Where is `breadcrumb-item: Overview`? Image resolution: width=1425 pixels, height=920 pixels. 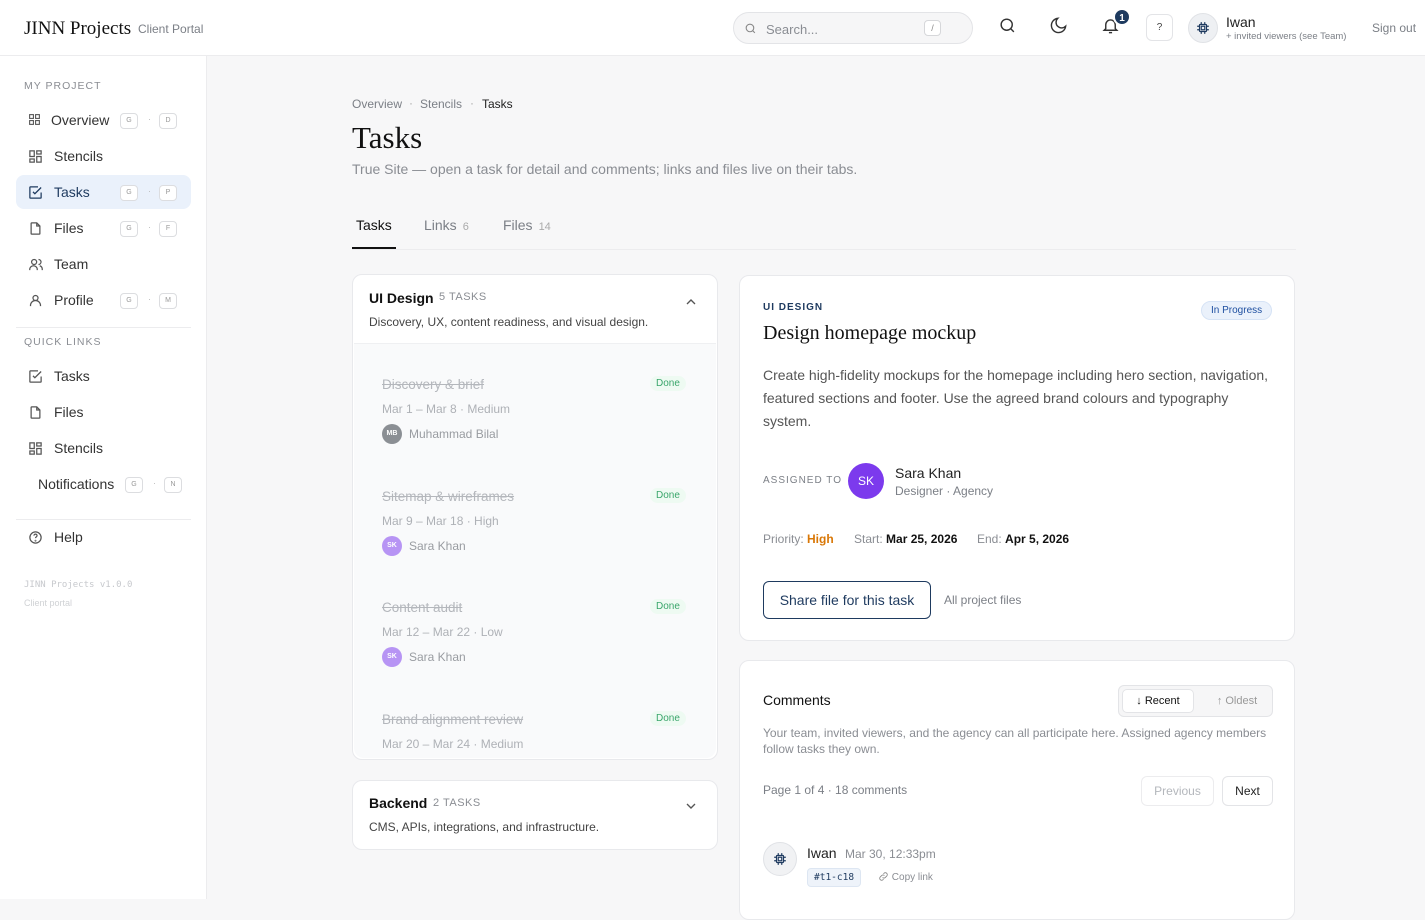 breadcrumb-item: Overview is located at coordinates (377, 104).